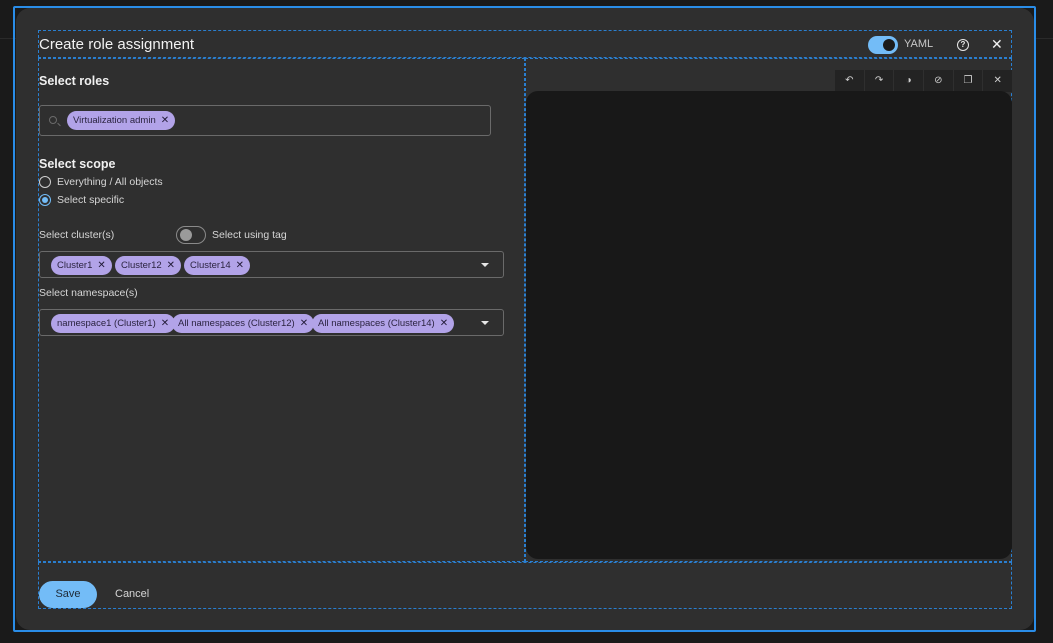 Image resolution: width=1053 pixels, height=643 pixels. What do you see at coordinates (997, 81) in the screenshot?
I see `close-editor-icon: ✕` at bounding box center [997, 81].